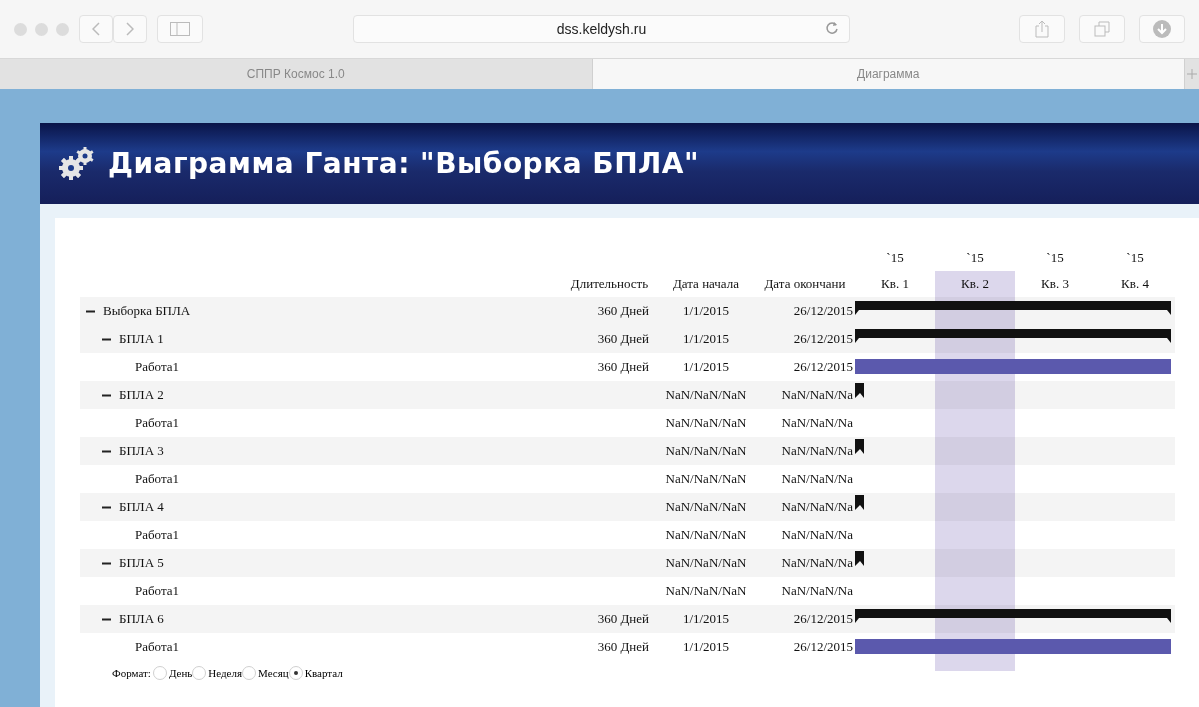 The height and width of the screenshot is (707, 1199). I want to click on chevron-right-icon, so click(130, 29).